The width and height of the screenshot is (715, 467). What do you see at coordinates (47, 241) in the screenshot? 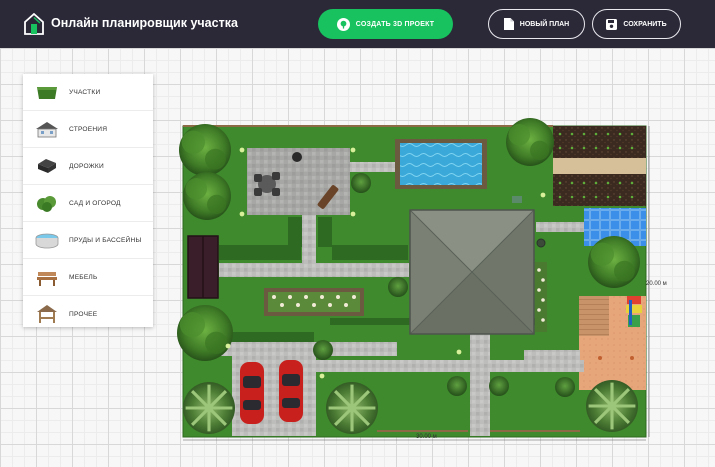
I see `pool-icon` at bounding box center [47, 241].